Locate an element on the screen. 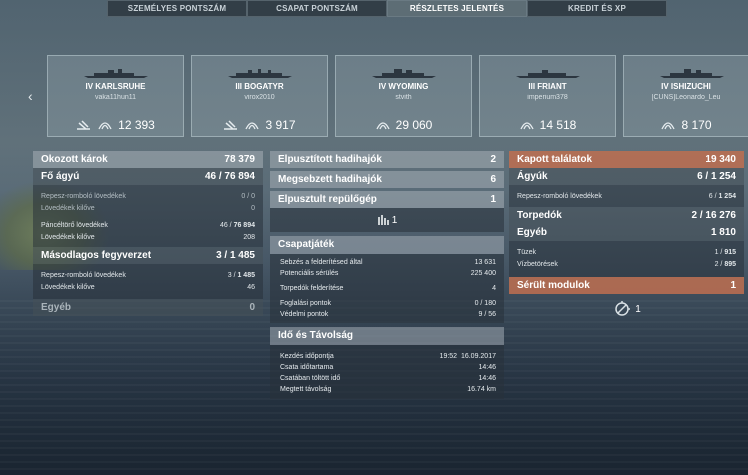 This screenshot has height=475, width=748. carousel-prev-button: ‹ is located at coordinates (30, 96).